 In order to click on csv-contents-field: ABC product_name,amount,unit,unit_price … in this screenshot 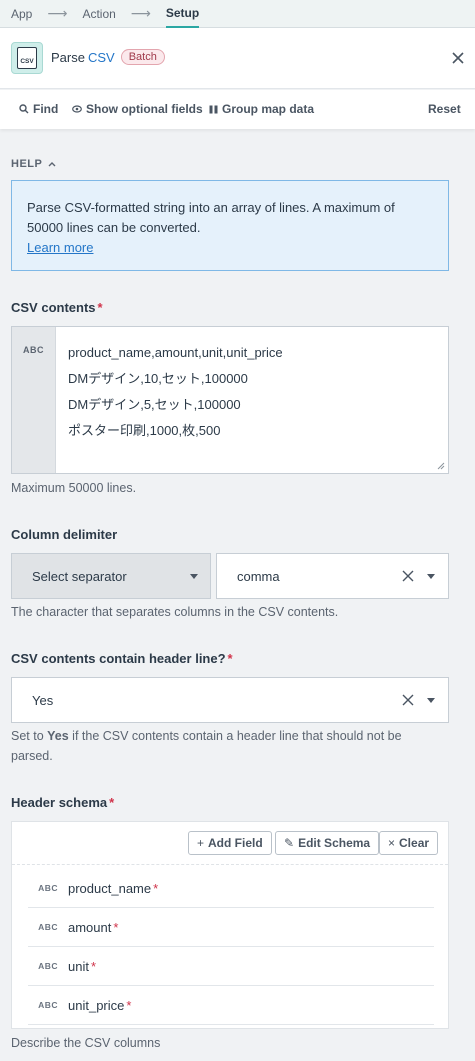, I will do `click(230, 400)`.